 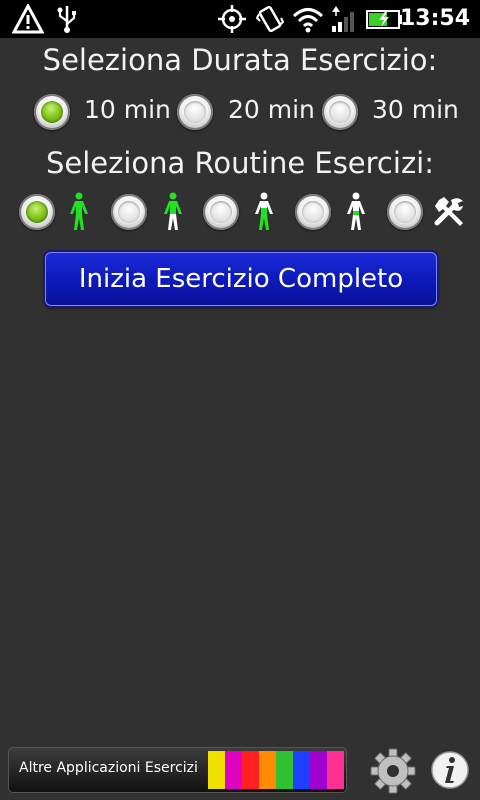 I want to click on lower-body-figure-icon, so click(x=356, y=211).